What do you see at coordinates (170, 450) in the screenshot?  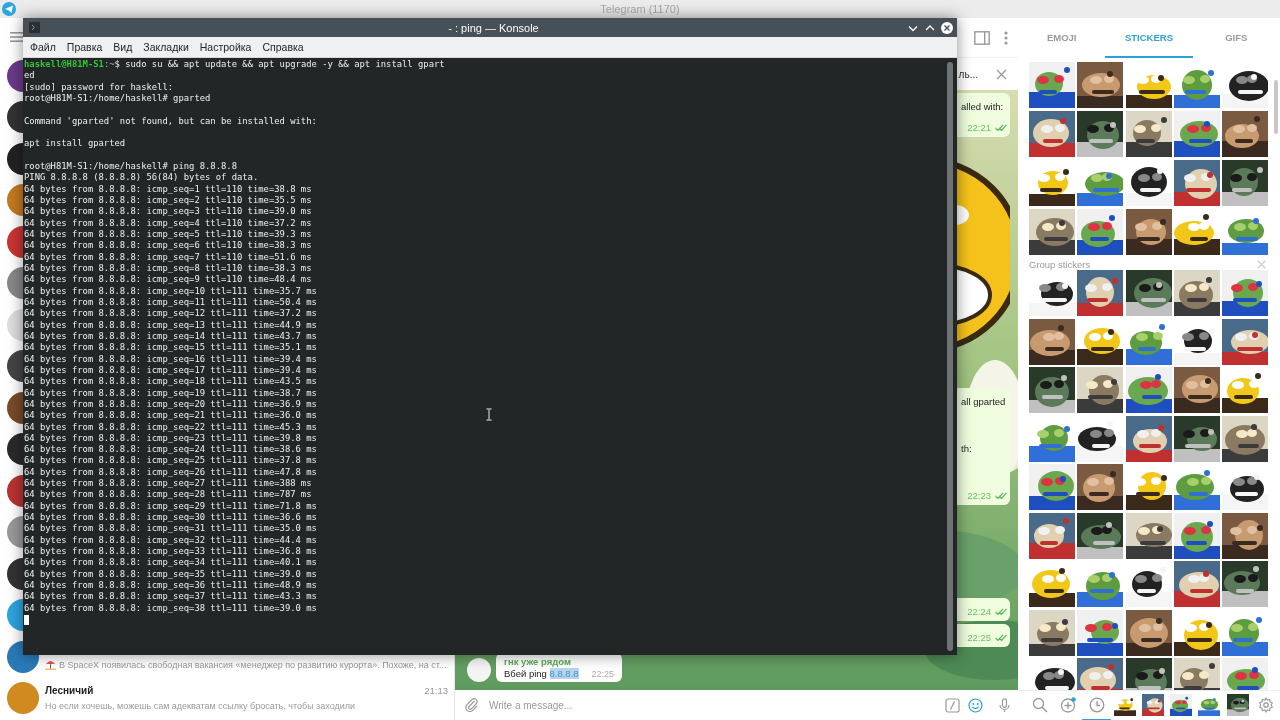 I see `terminal-line: 64 bytes from 8.8.8.8: icmp_seq=24 ttl=111 time=38.6 ms` at bounding box center [170, 450].